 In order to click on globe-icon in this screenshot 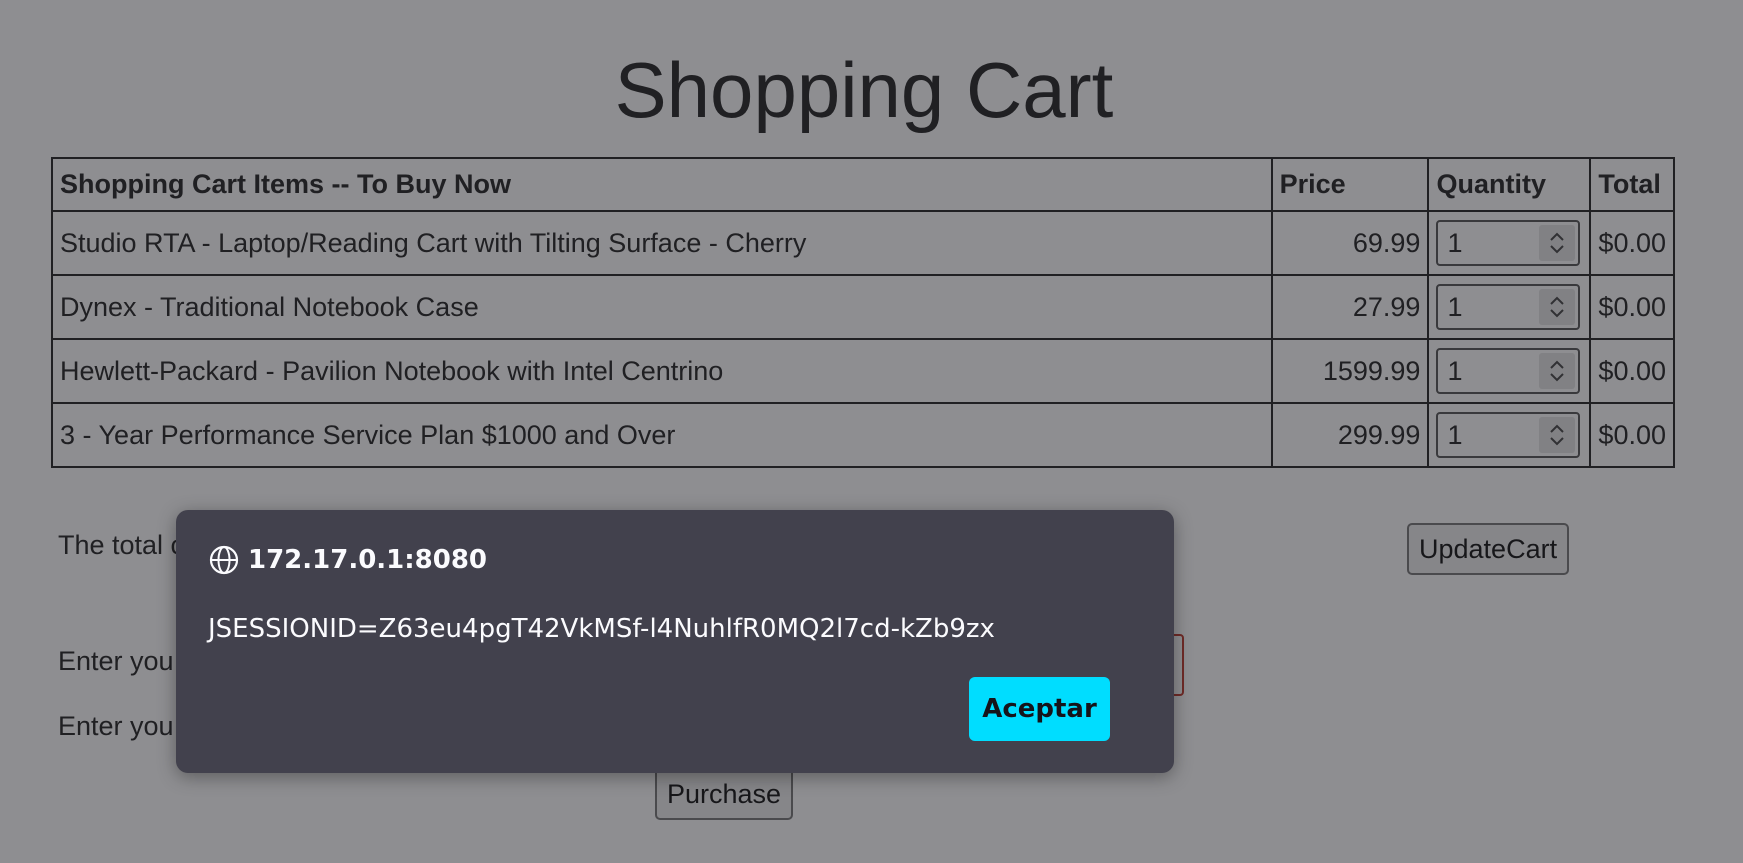, I will do `click(224, 560)`.